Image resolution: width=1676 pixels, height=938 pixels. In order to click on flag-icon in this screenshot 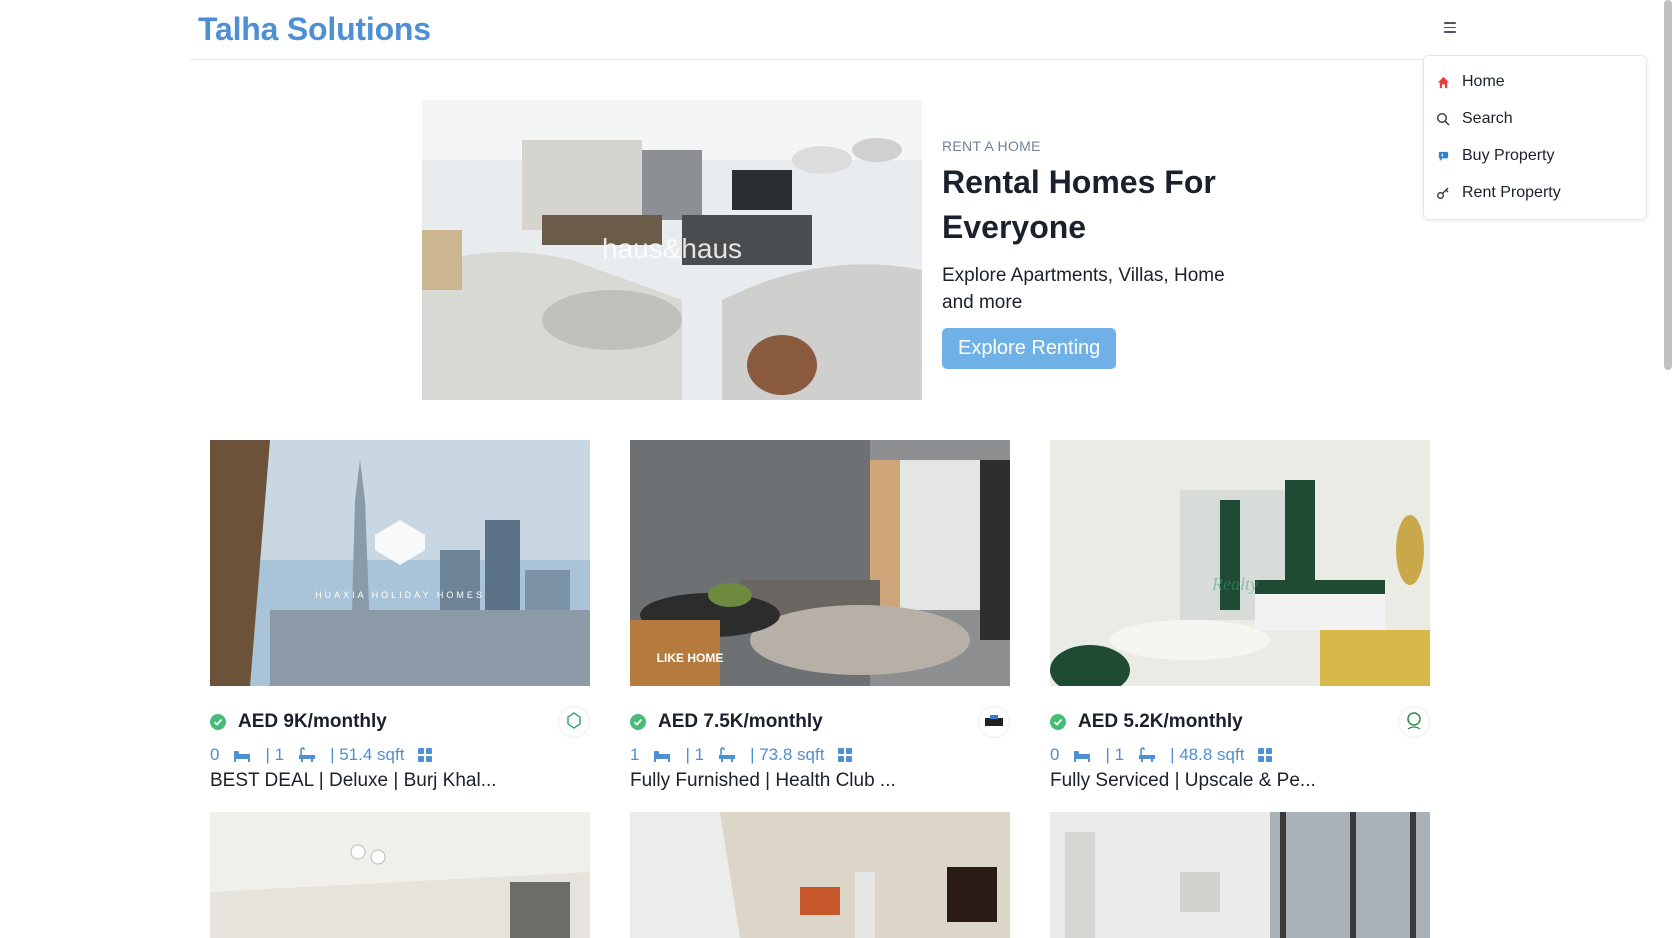, I will do `click(1443, 156)`.